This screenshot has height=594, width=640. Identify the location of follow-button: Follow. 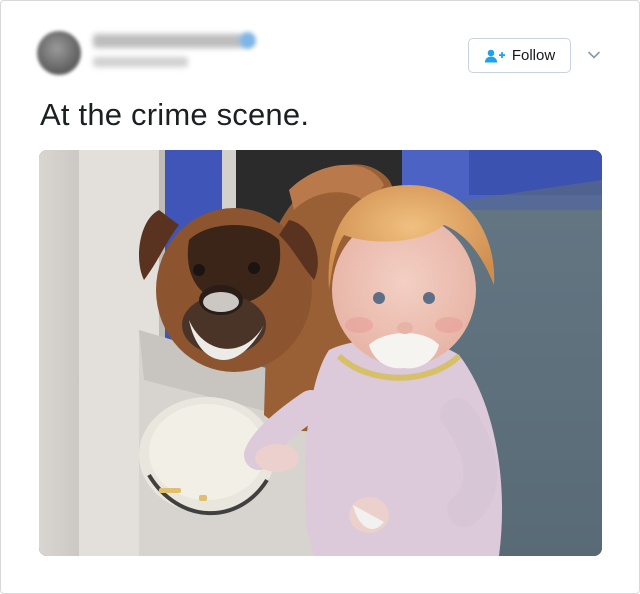
(519, 55).